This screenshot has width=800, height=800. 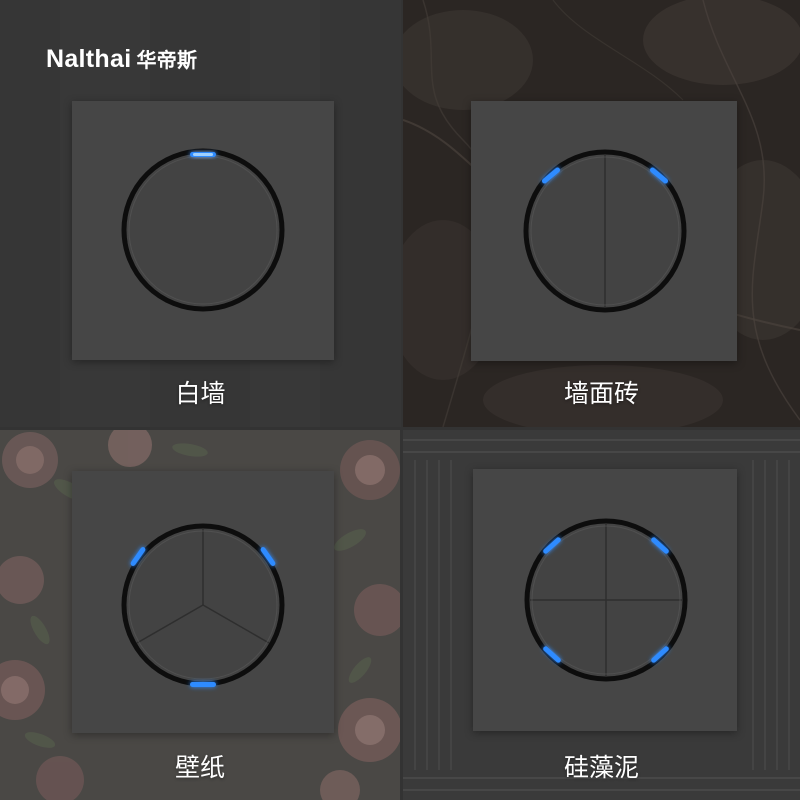 What do you see at coordinates (200, 393) in the screenshot?
I see `tile-label: 白墙` at bounding box center [200, 393].